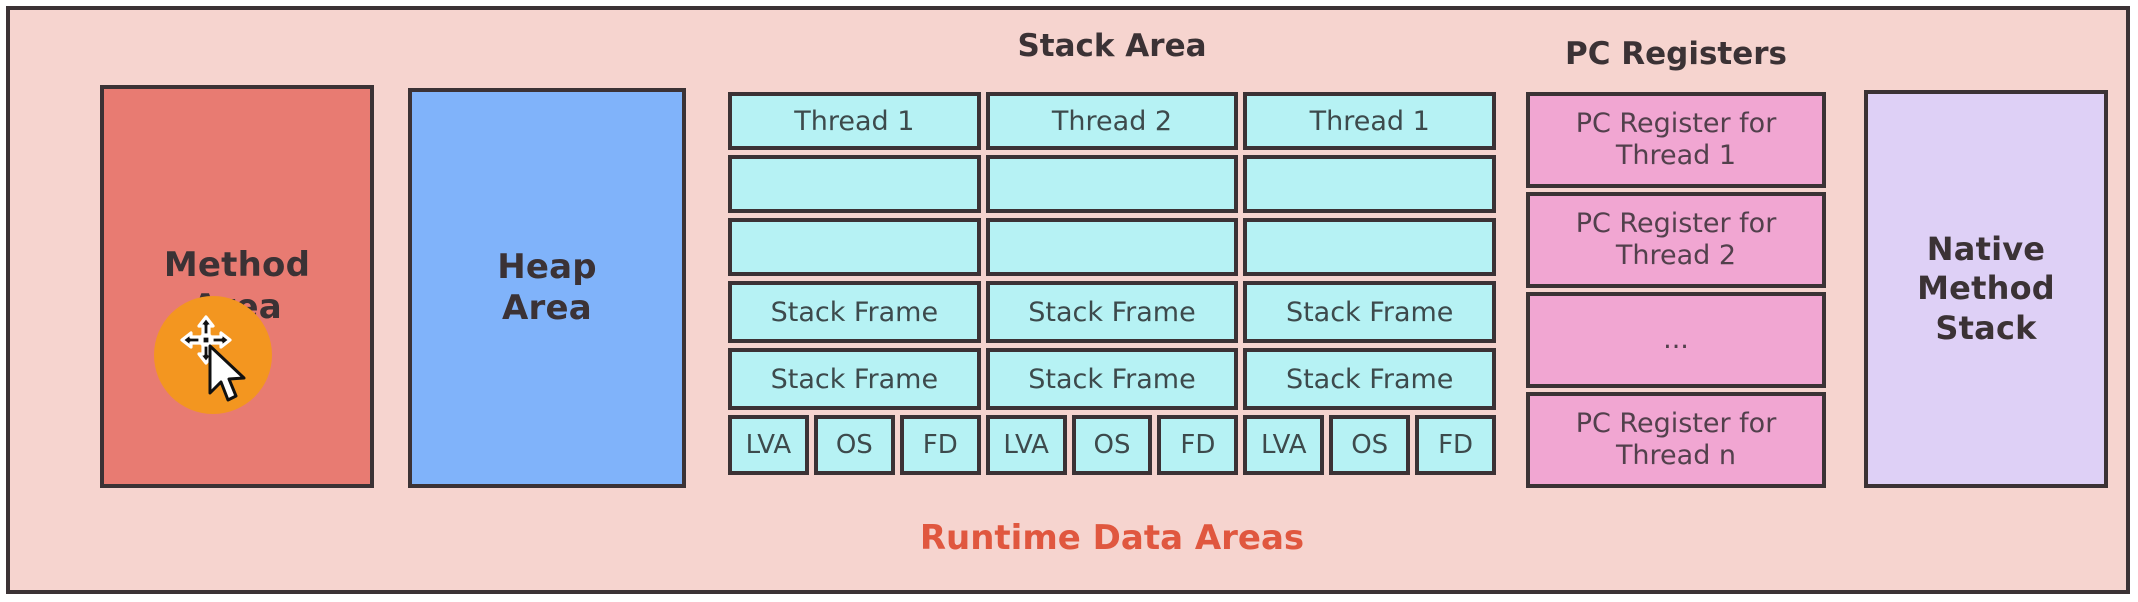  What do you see at coordinates (547, 308) in the screenshot?
I see `heap-area-label-line2: Area` at bounding box center [547, 308].